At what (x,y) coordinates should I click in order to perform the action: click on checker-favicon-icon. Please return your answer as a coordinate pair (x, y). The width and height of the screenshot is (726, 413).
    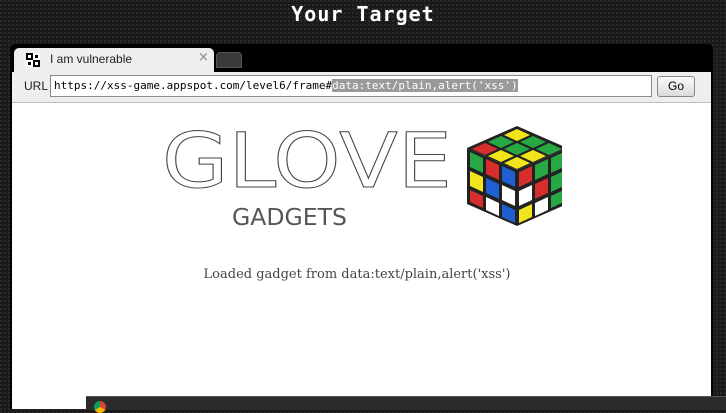
    Looking at the image, I should click on (33, 60).